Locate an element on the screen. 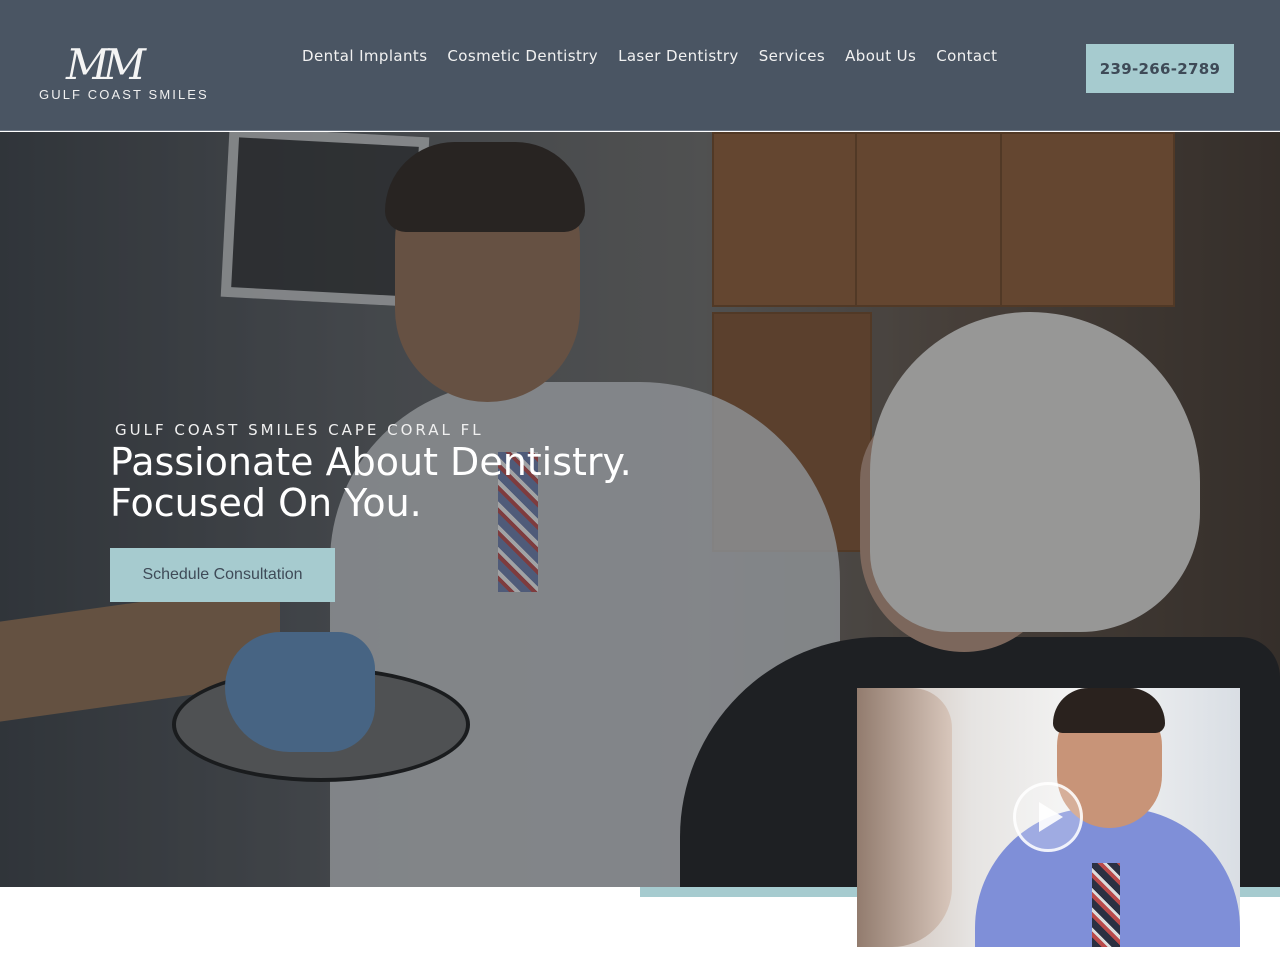 This screenshot has width=1280, height=960. nav-contact: Contact is located at coordinates (966, 56).